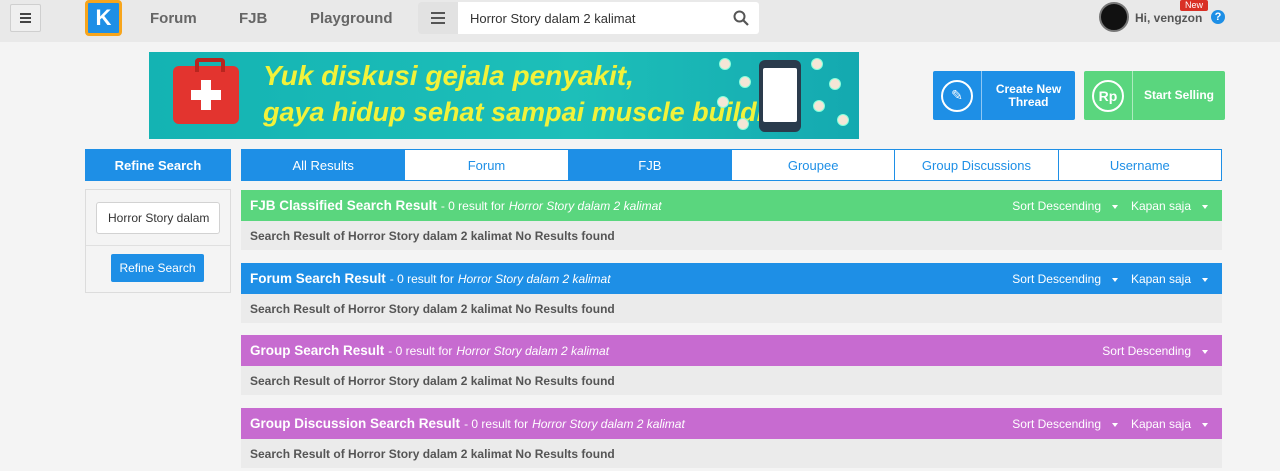 The width and height of the screenshot is (1280, 471). I want to click on start-selling-button: Rp Start Selling, so click(1154, 95).